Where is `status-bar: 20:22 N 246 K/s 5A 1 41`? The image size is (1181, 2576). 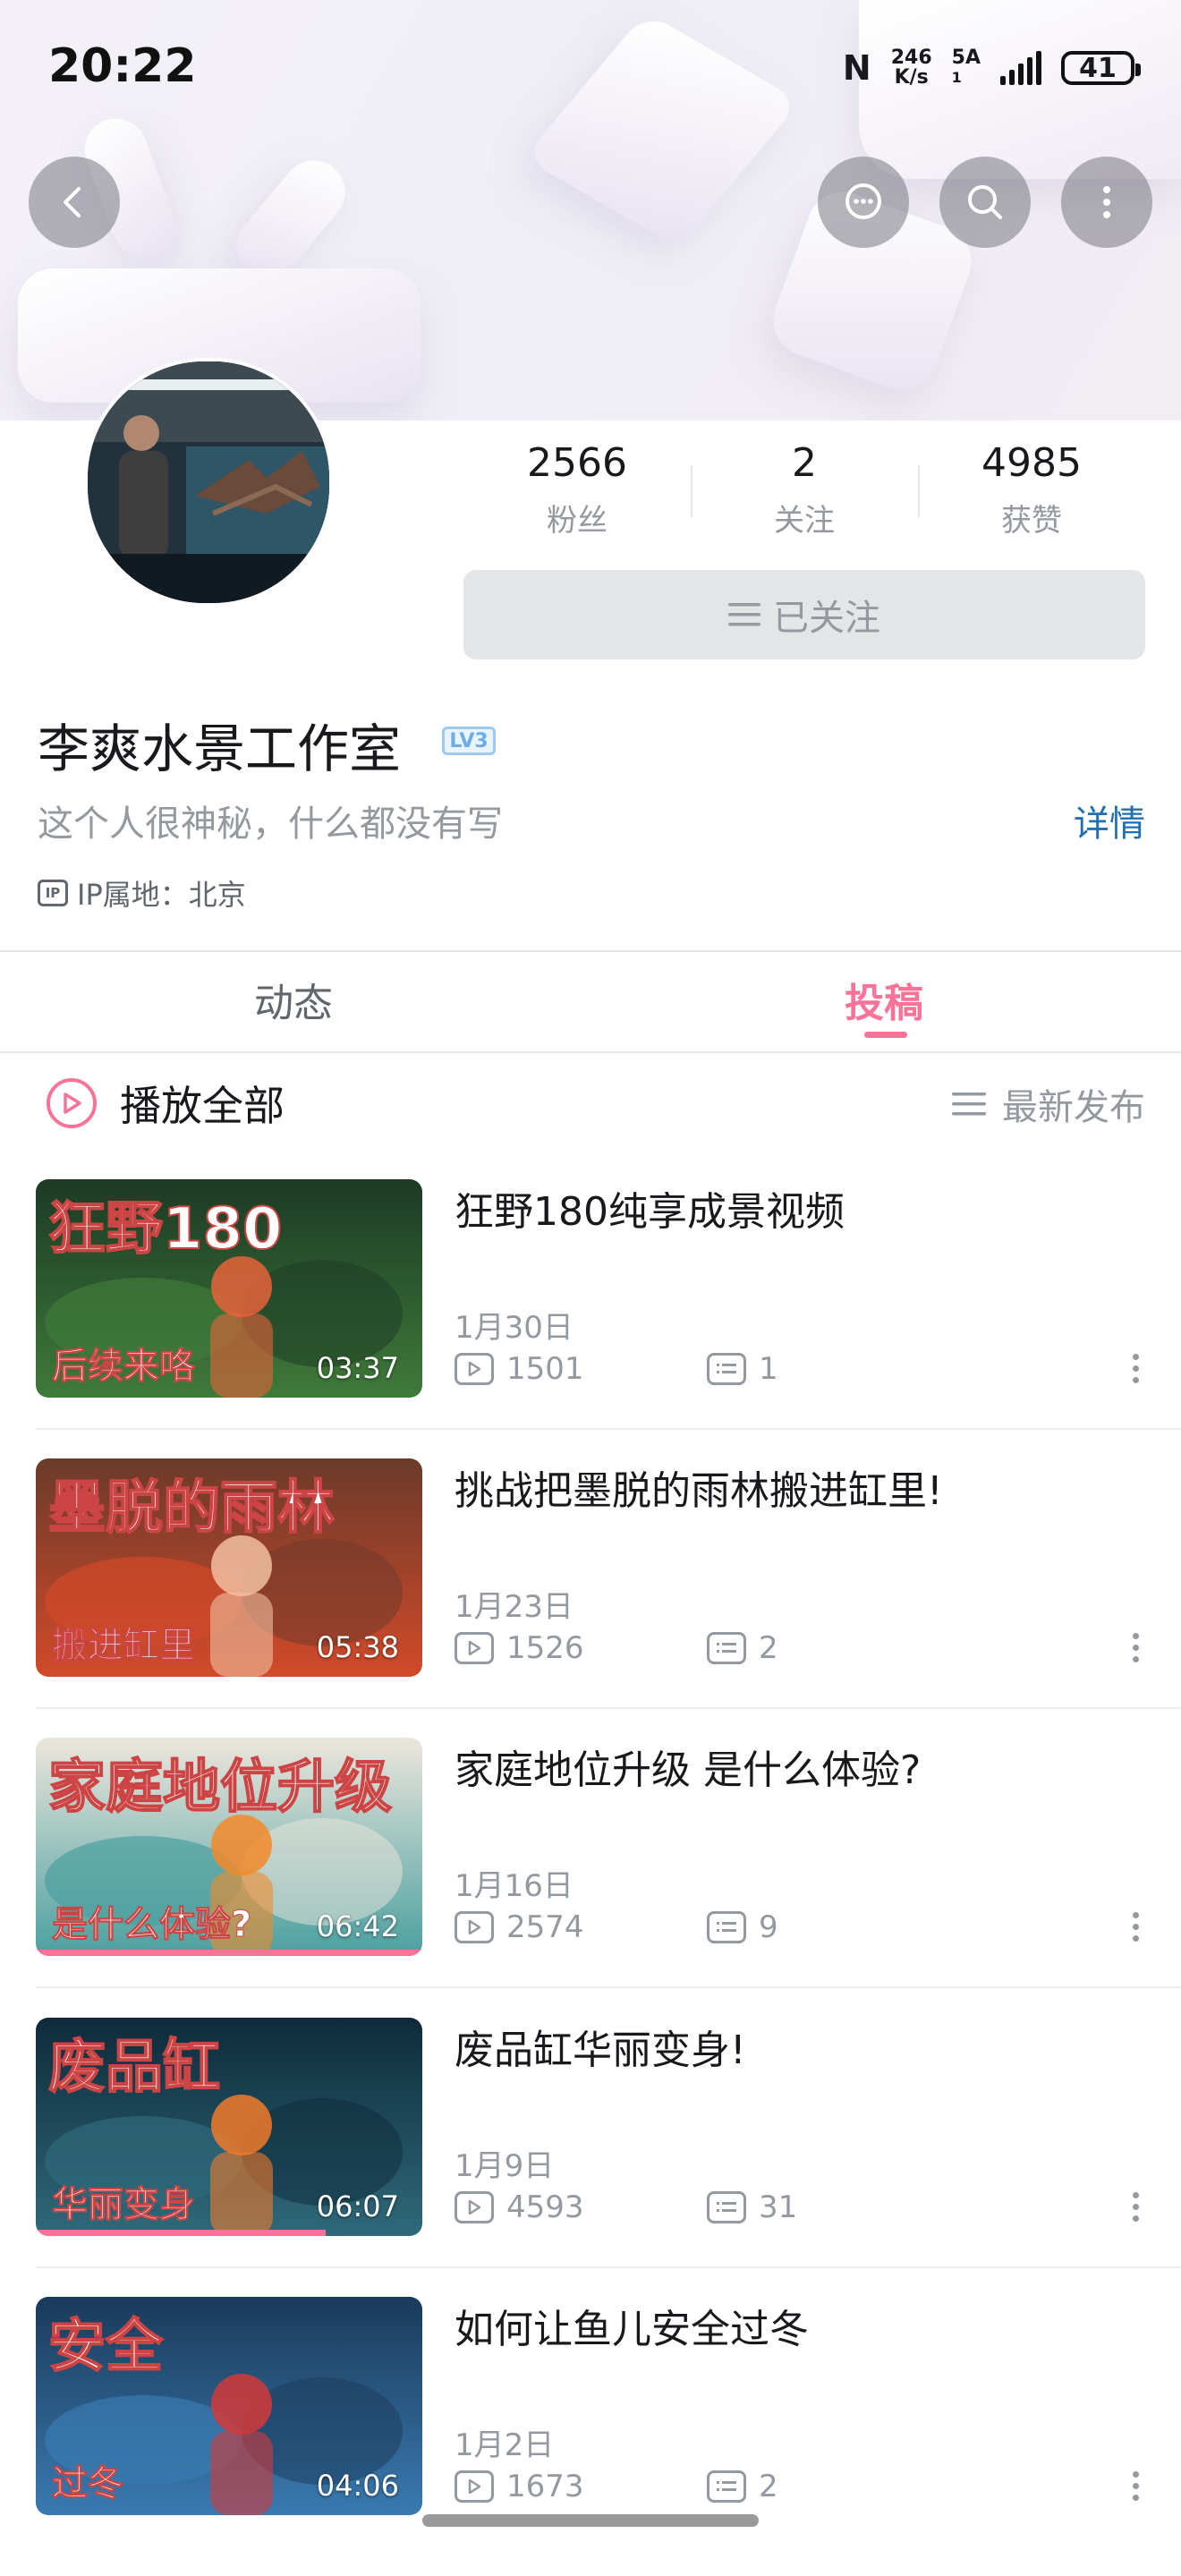 status-bar: 20:22 N 246 K/s 5A 1 41 is located at coordinates (590, 67).